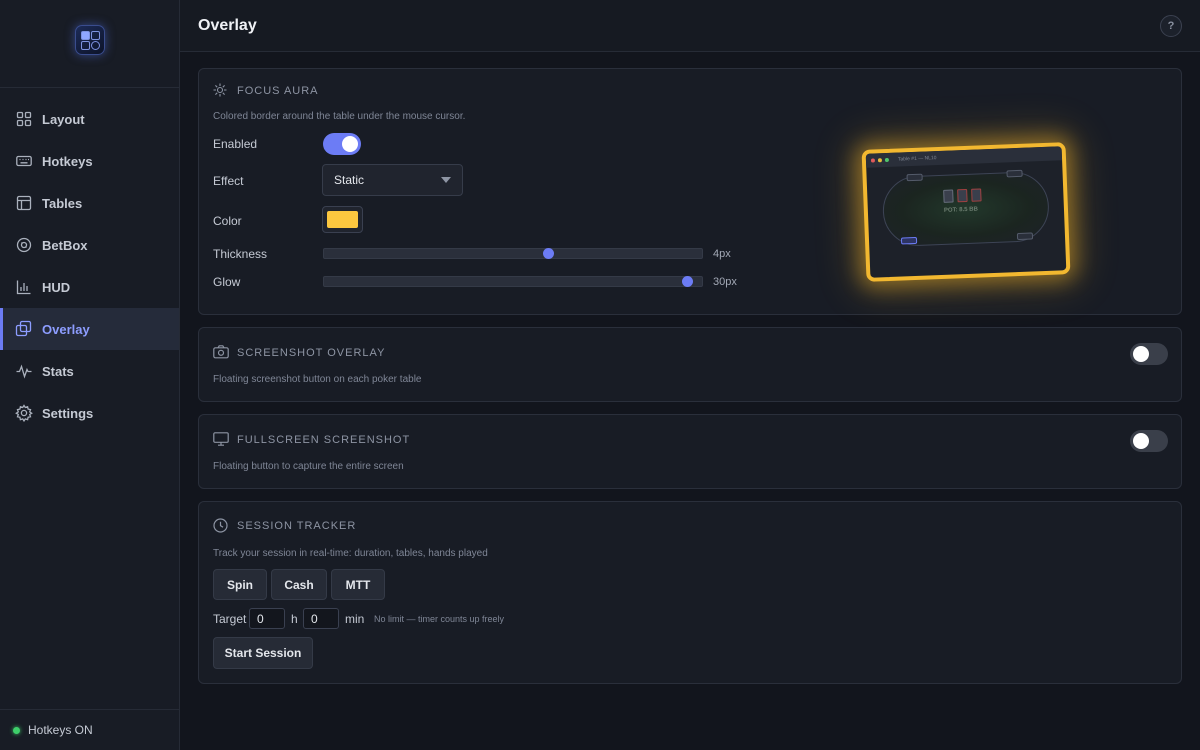  Describe the element at coordinates (56, 287) in the screenshot. I see `sidebar-item-label: HUD` at that location.